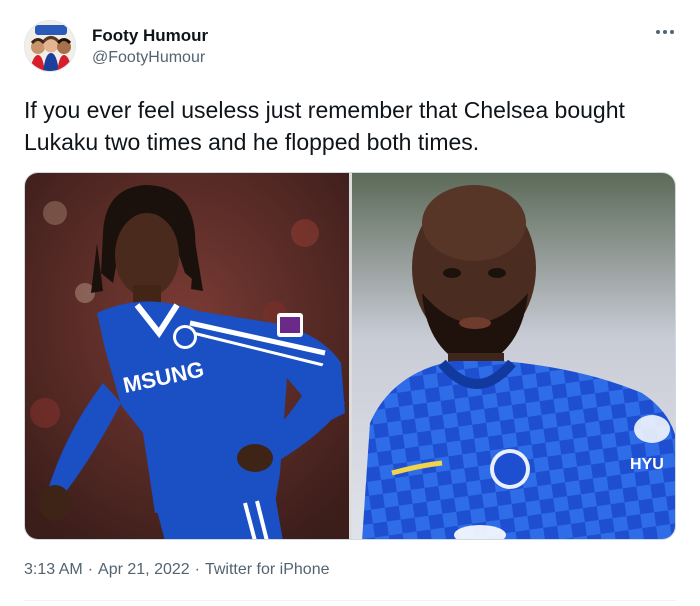 The height and width of the screenshot is (606, 700). I want to click on more-horizontal-icon, so click(658, 32).